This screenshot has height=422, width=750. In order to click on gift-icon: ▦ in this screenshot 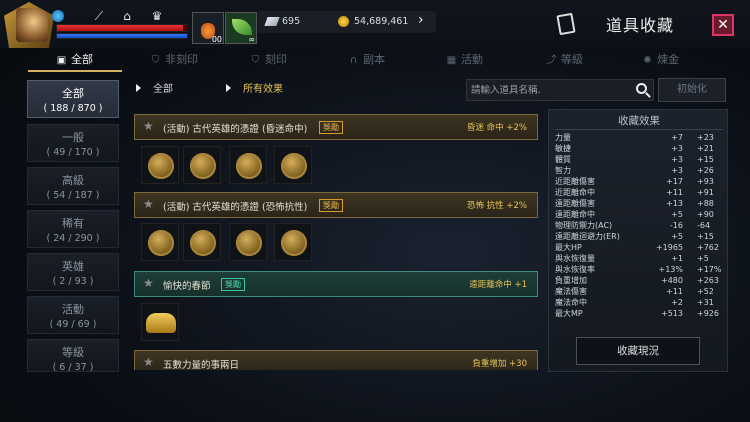, I will do `click(451, 60)`.